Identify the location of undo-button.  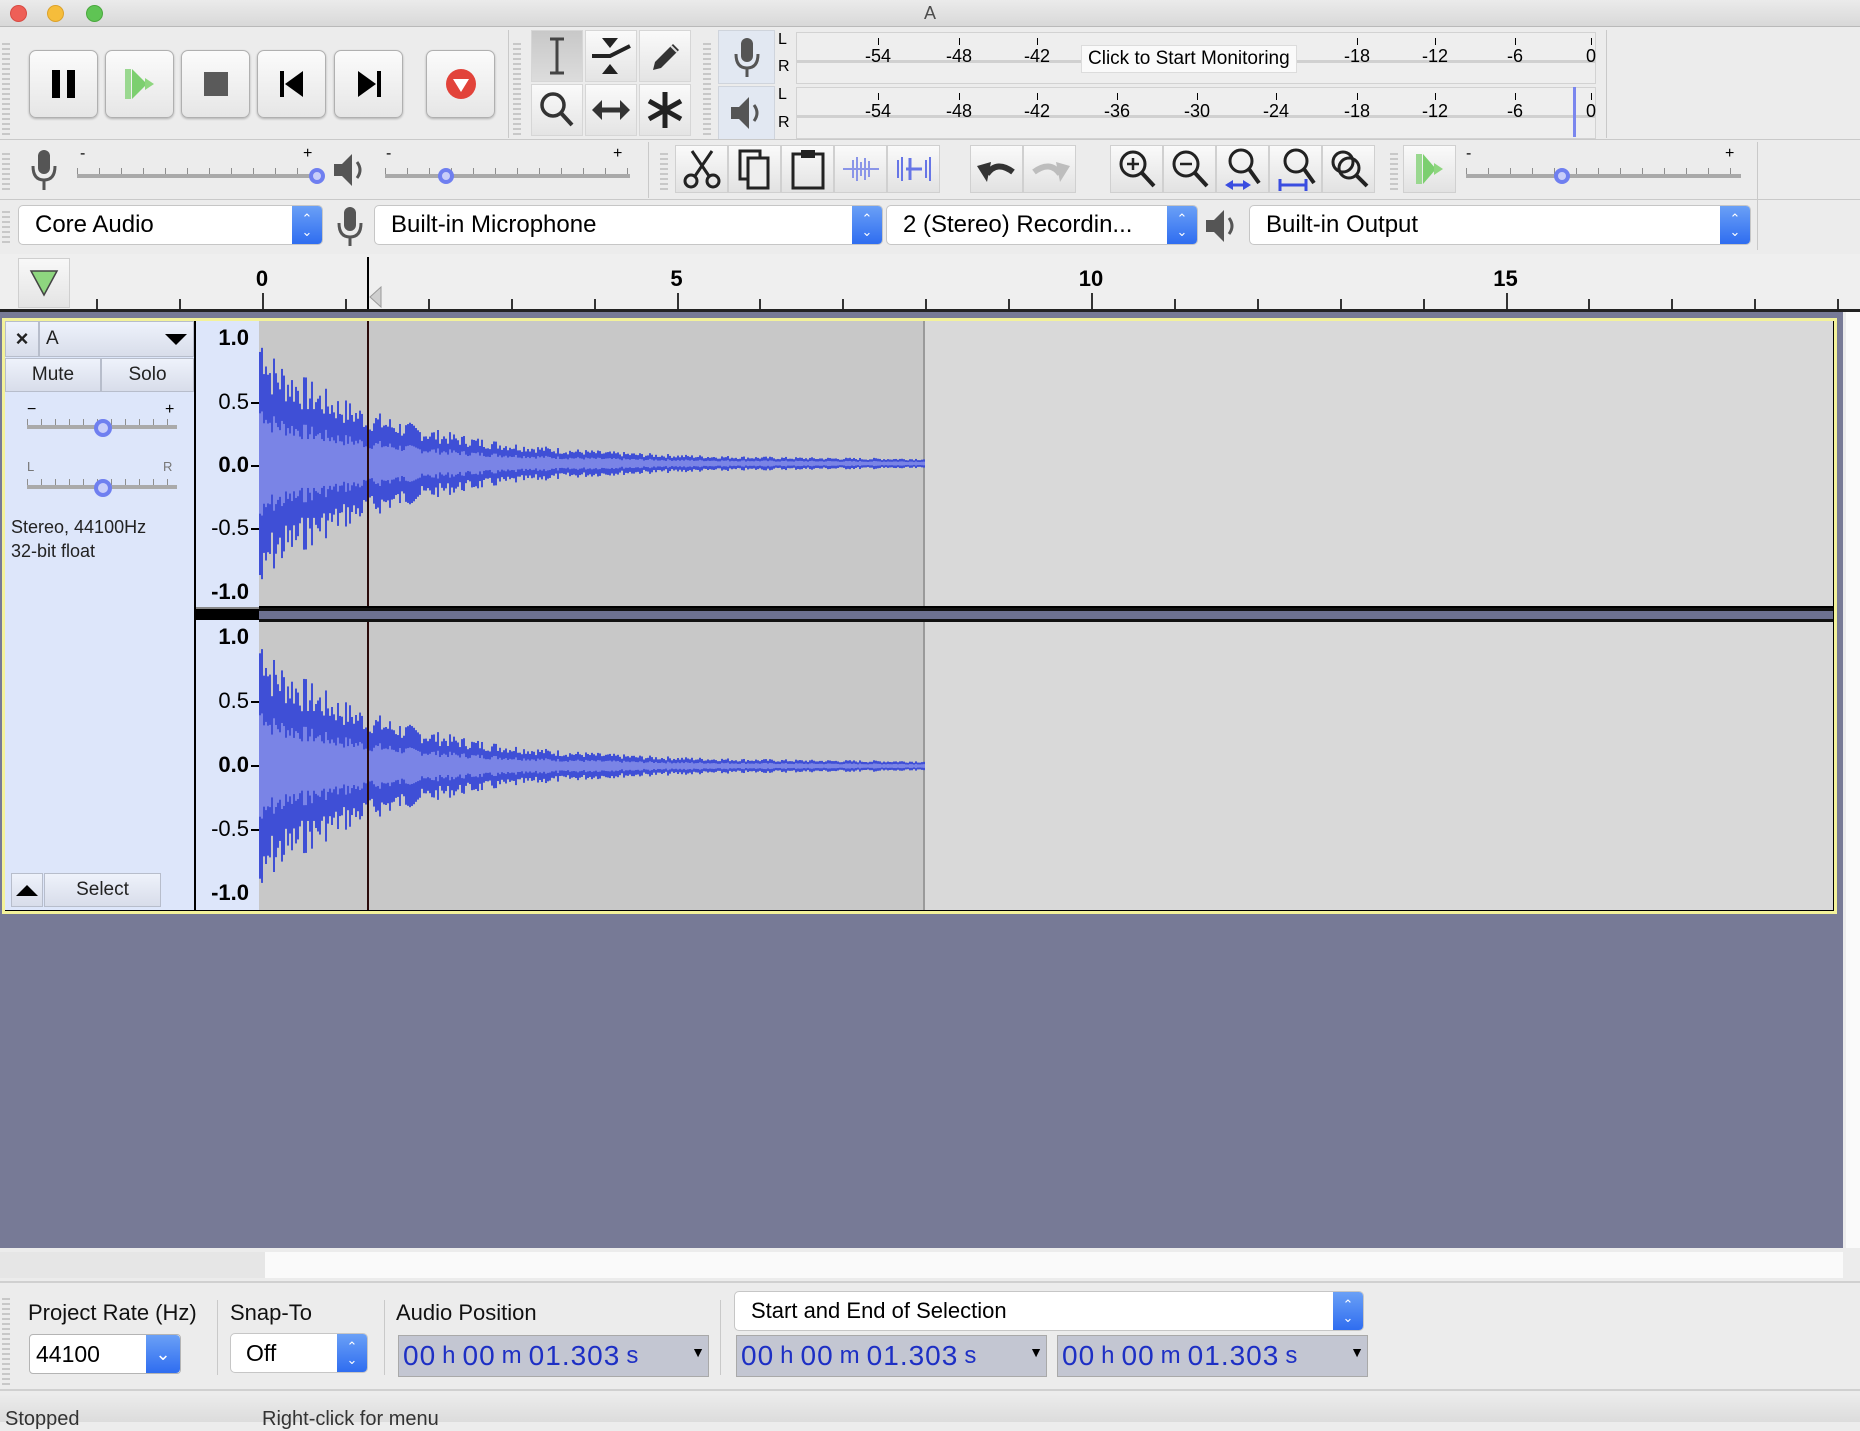
(996, 169).